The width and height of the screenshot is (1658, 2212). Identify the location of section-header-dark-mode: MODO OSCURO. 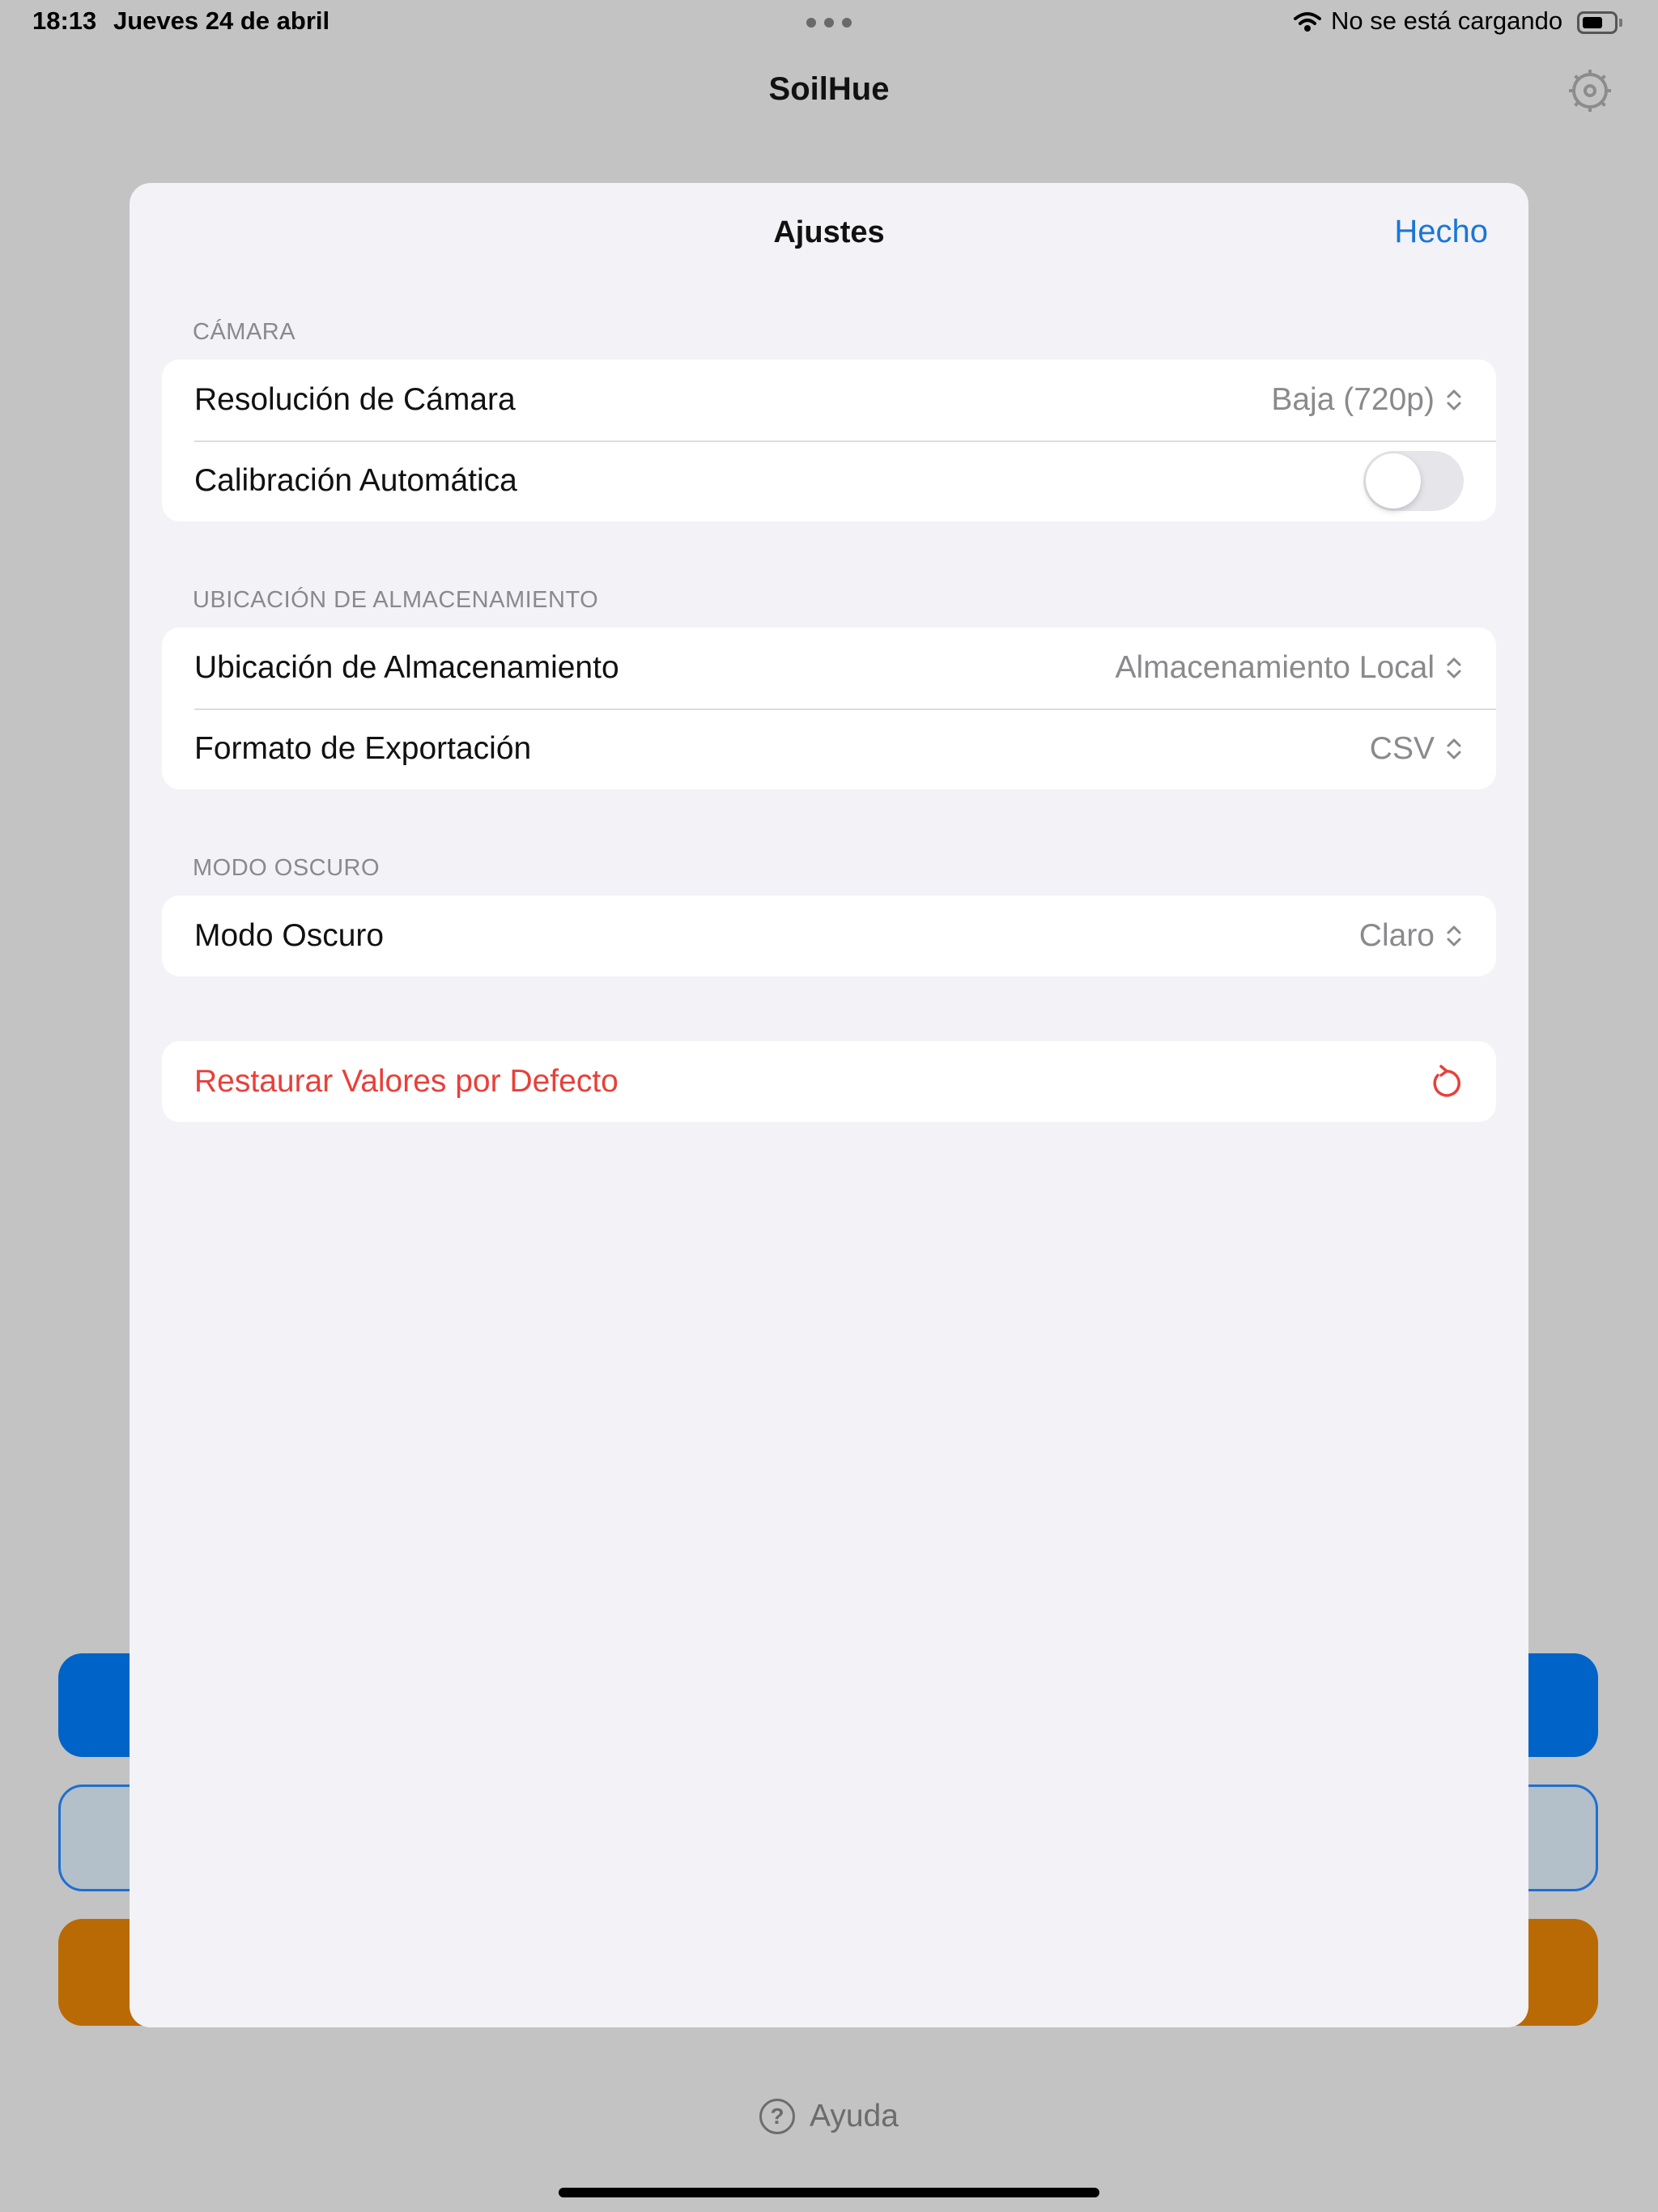
(286, 868).